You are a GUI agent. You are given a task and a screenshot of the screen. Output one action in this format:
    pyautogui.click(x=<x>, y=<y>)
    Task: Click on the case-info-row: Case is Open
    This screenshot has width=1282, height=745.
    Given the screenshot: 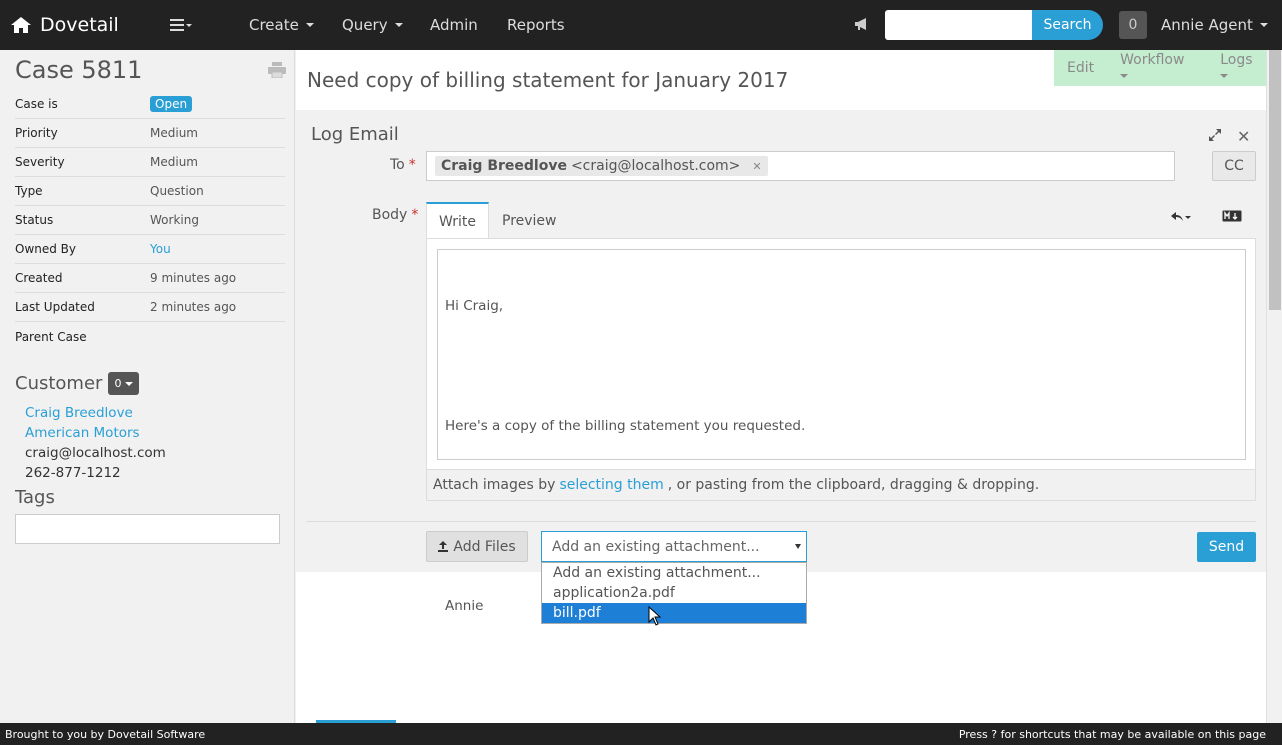 What is the action you would take?
    pyautogui.click(x=150, y=104)
    